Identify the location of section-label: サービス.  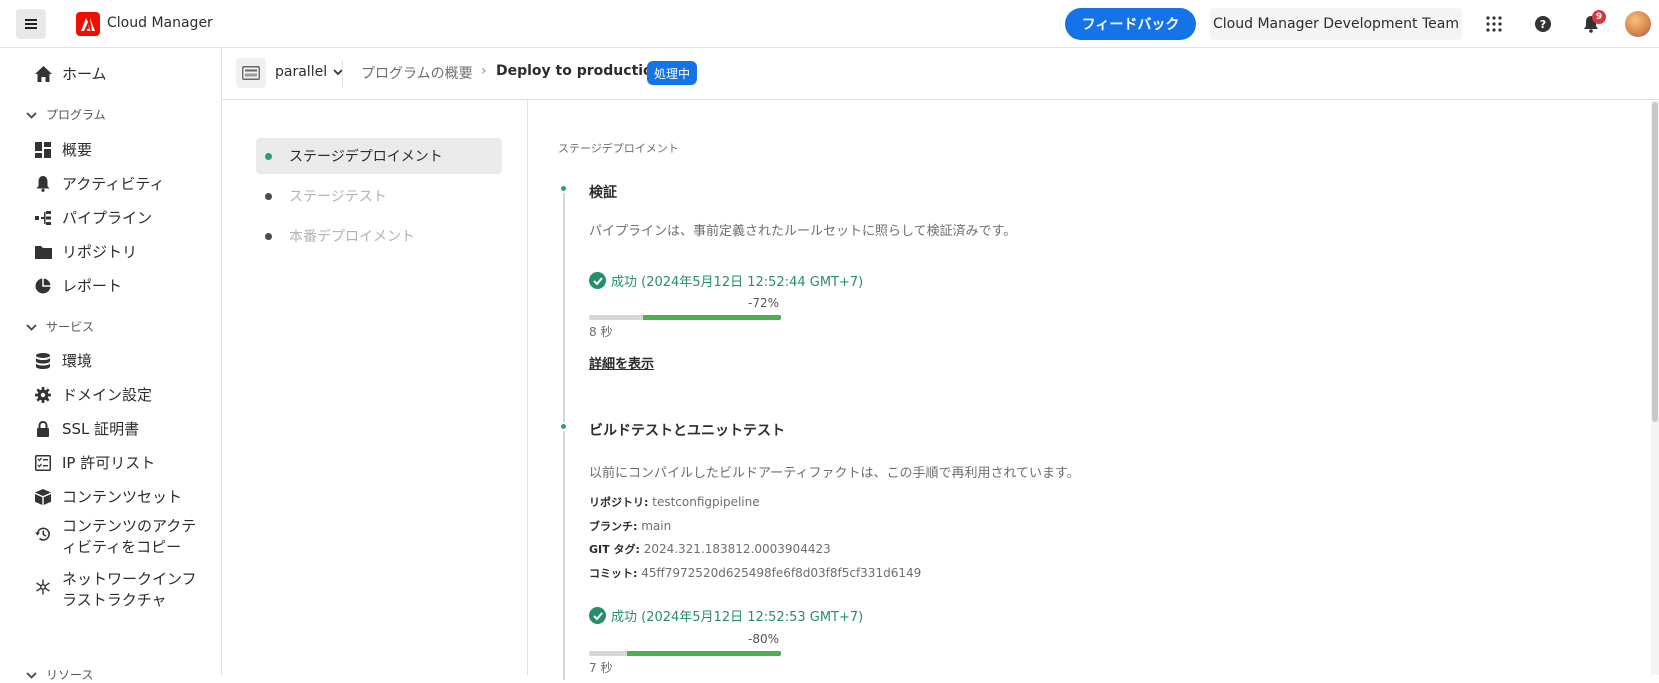
(70, 327).